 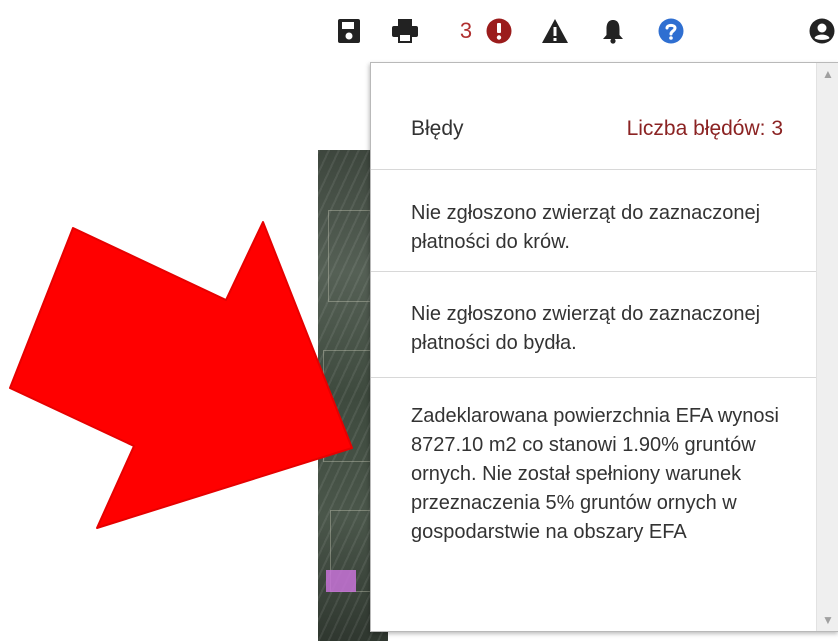 I want to click on save-icon, so click(x=349, y=31).